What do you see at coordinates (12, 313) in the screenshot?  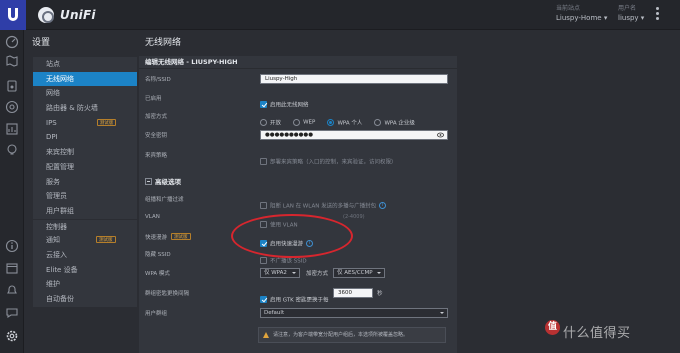 I see `chat-icon` at bounding box center [12, 313].